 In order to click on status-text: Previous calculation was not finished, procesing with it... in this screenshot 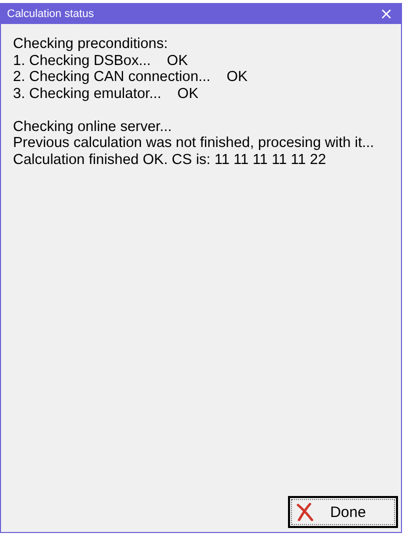, I will do `click(194, 143)`.